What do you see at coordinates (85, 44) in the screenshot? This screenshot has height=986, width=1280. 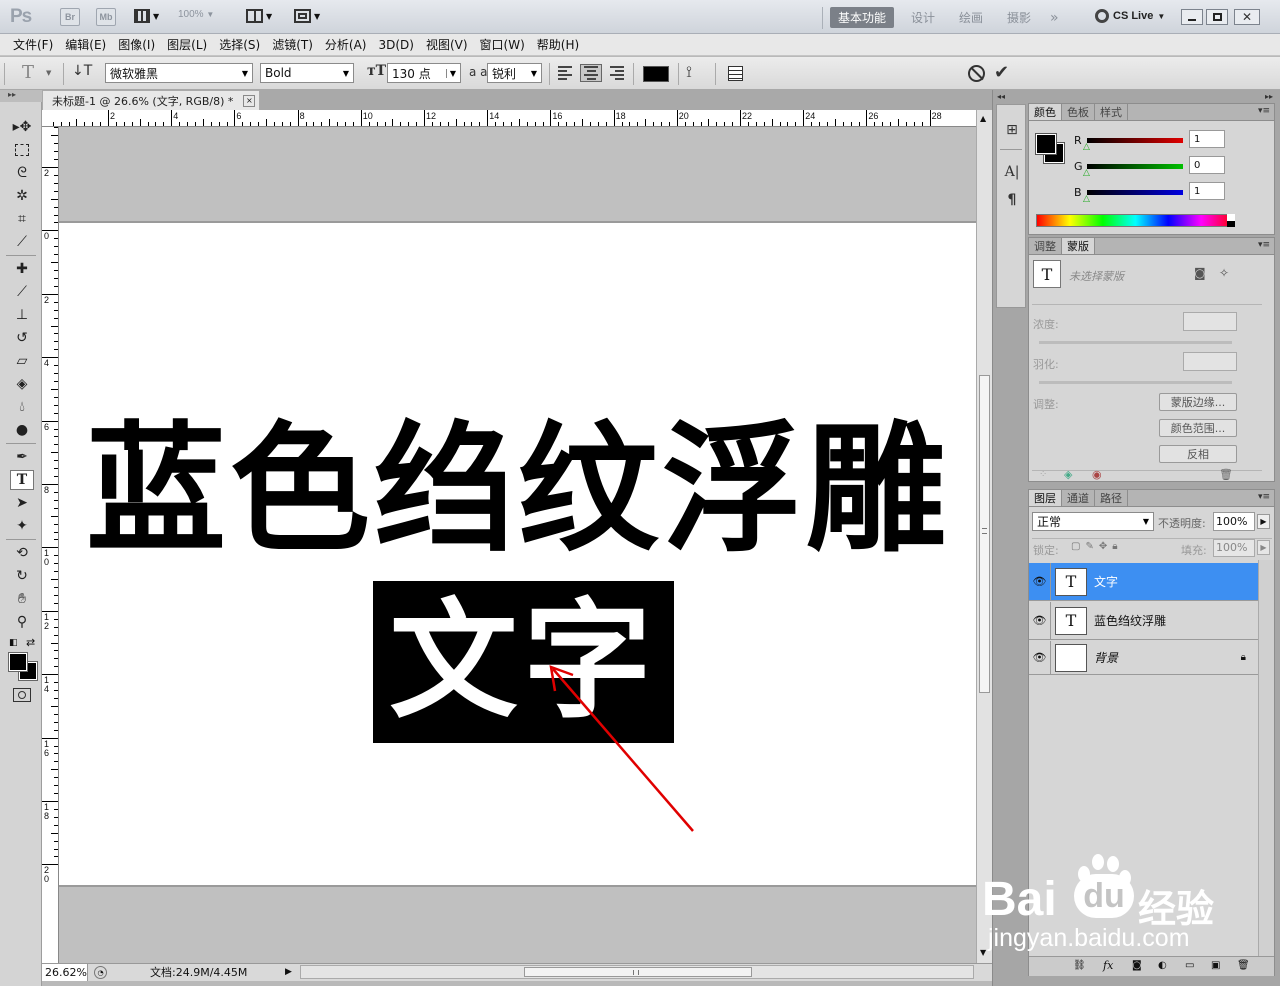 I see `menu-edit: 编辑(E)` at bounding box center [85, 44].